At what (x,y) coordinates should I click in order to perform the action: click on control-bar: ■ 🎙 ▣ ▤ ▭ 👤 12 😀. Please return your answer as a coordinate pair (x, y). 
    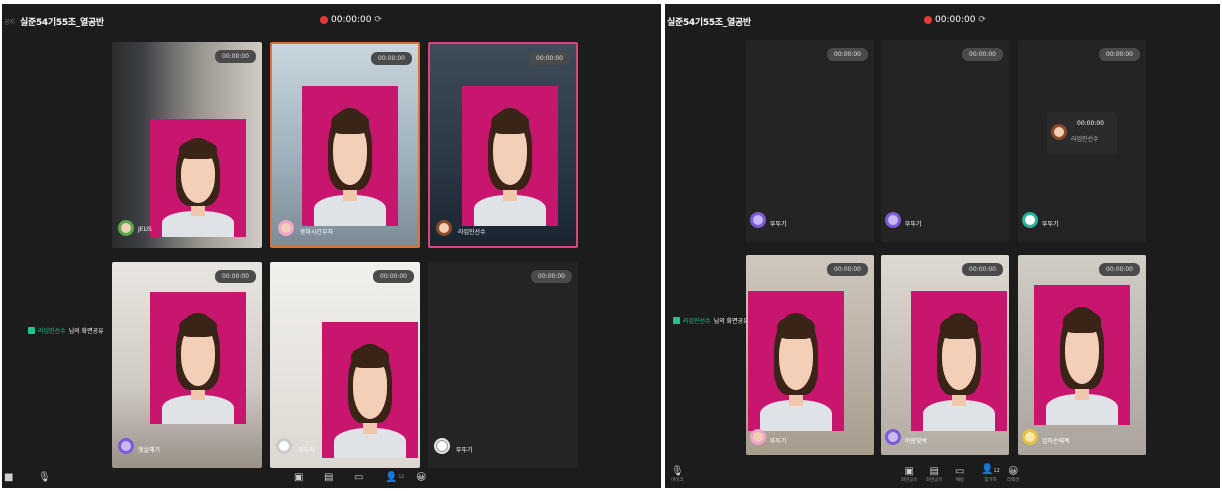
    Looking at the image, I should click on (331, 477).